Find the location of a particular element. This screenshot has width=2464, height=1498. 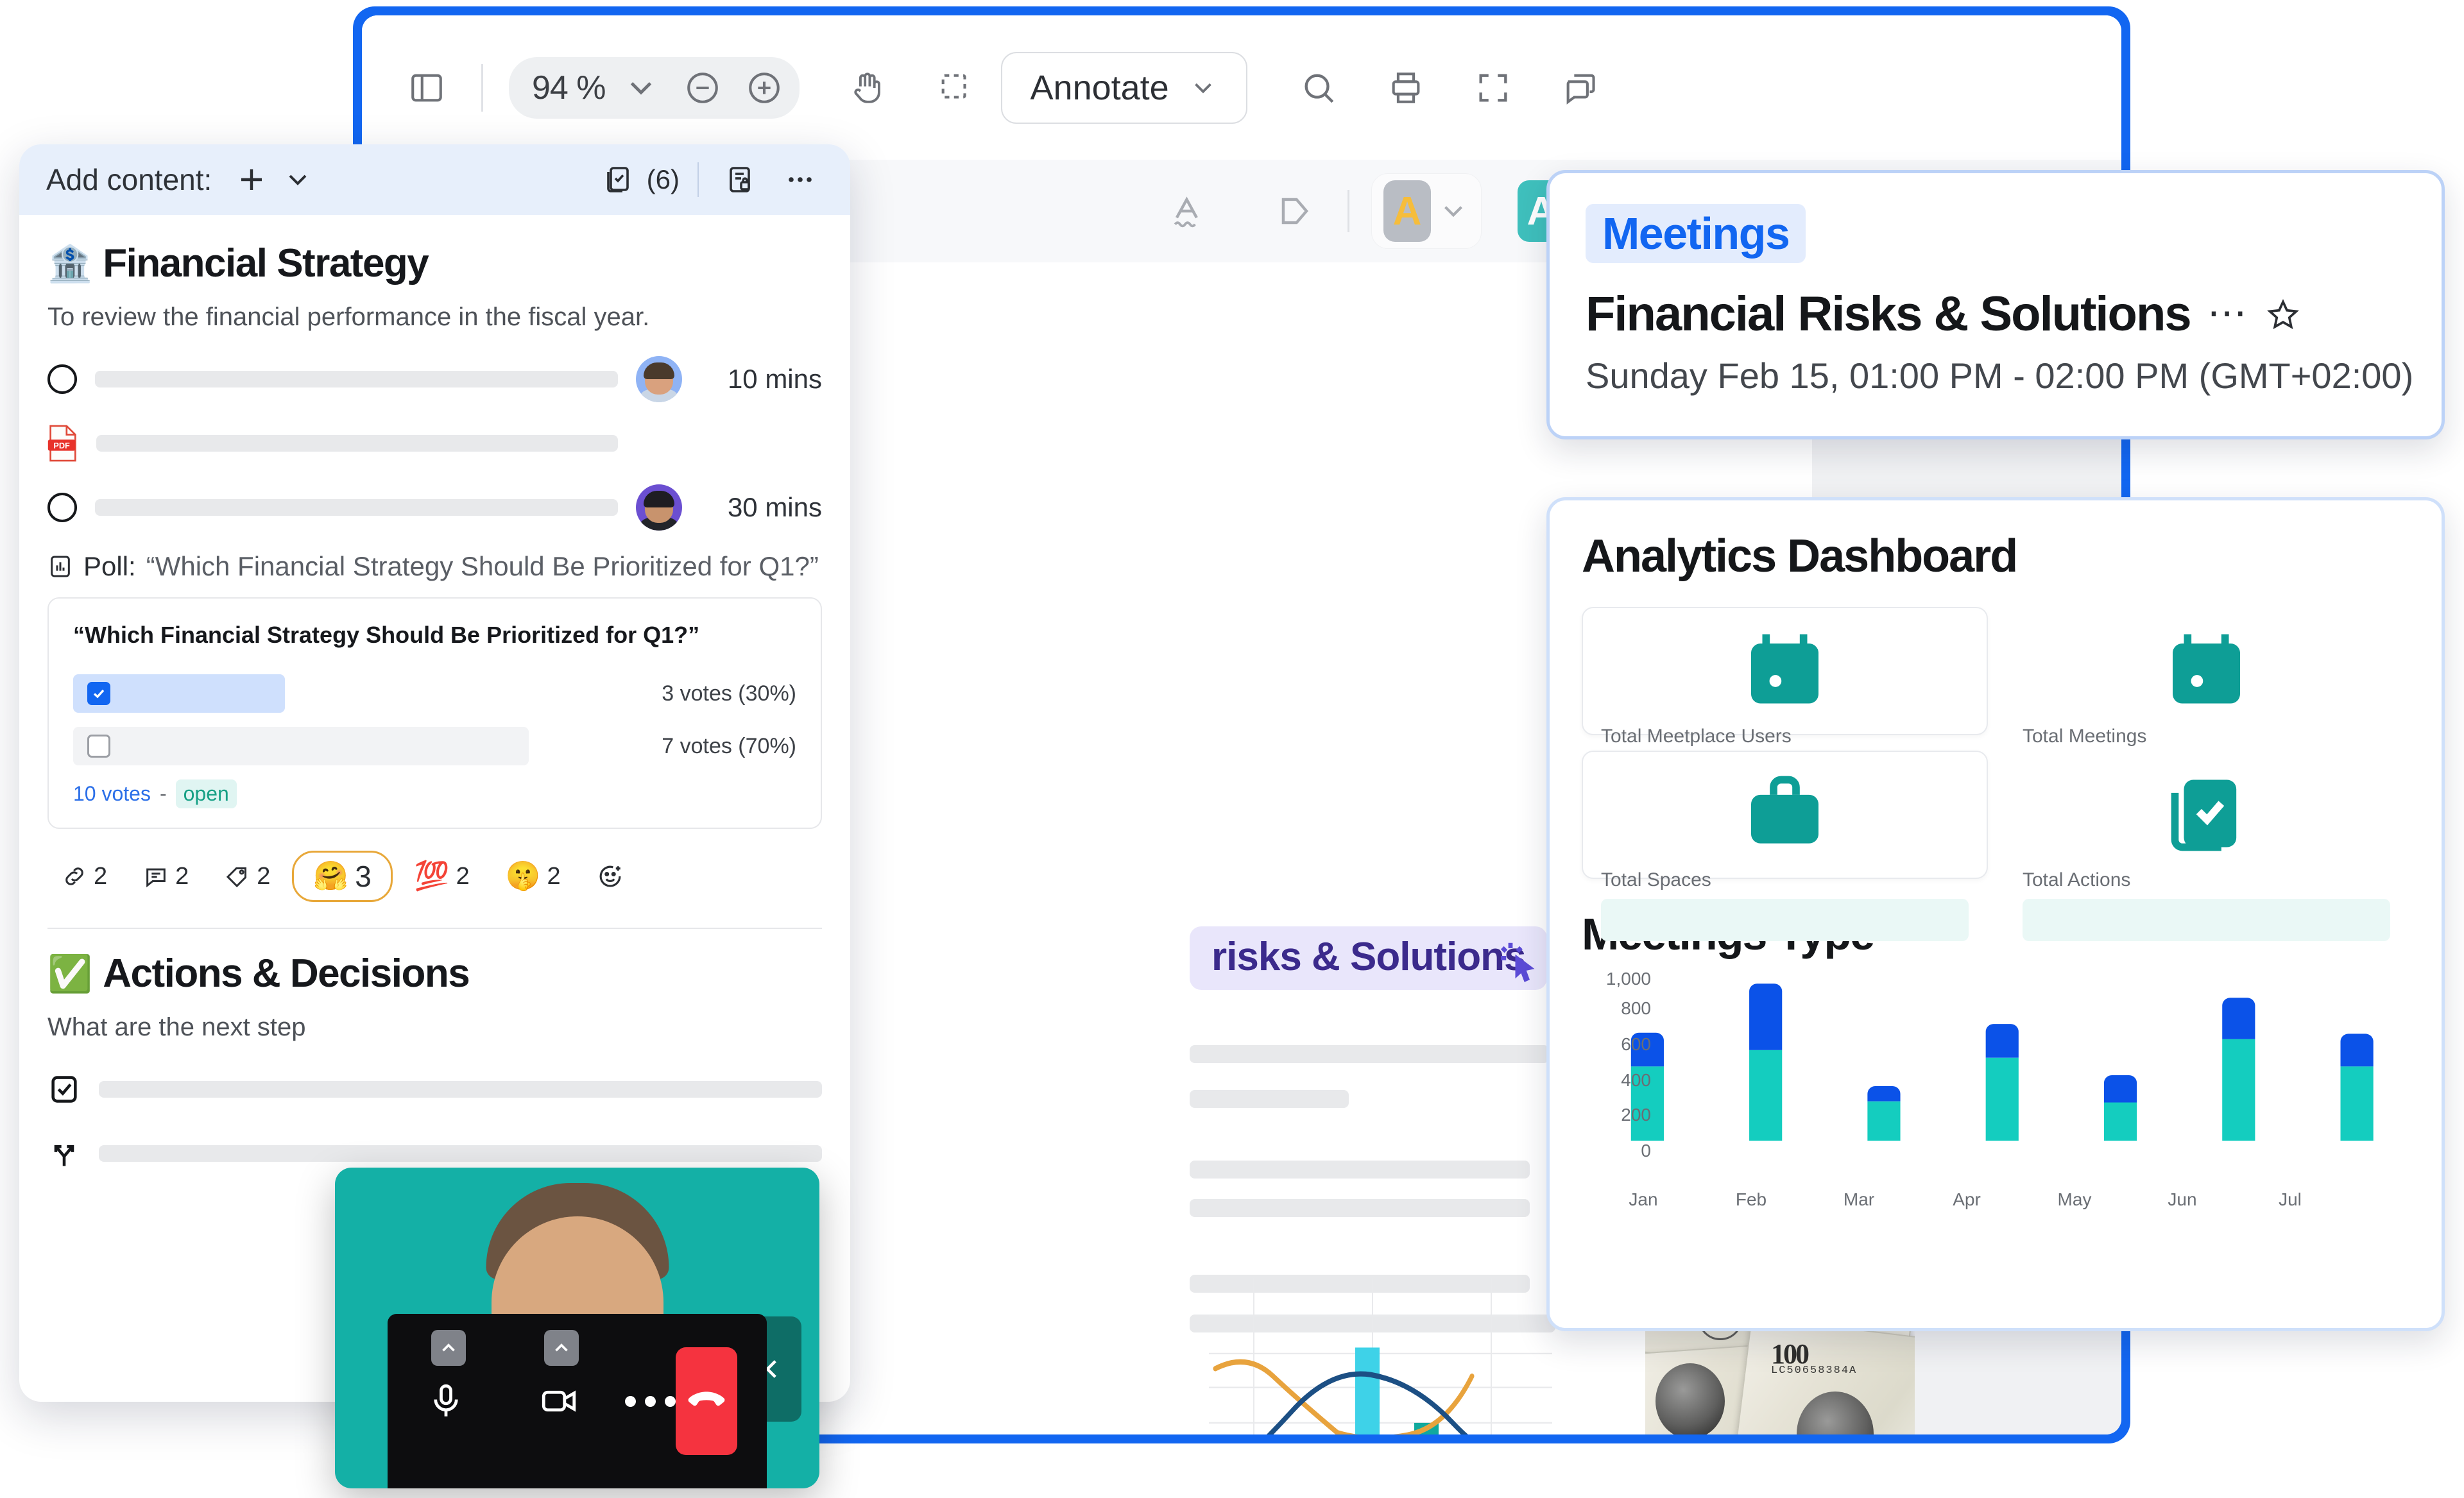

decision-branch-icon is located at coordinates (64, 1153).